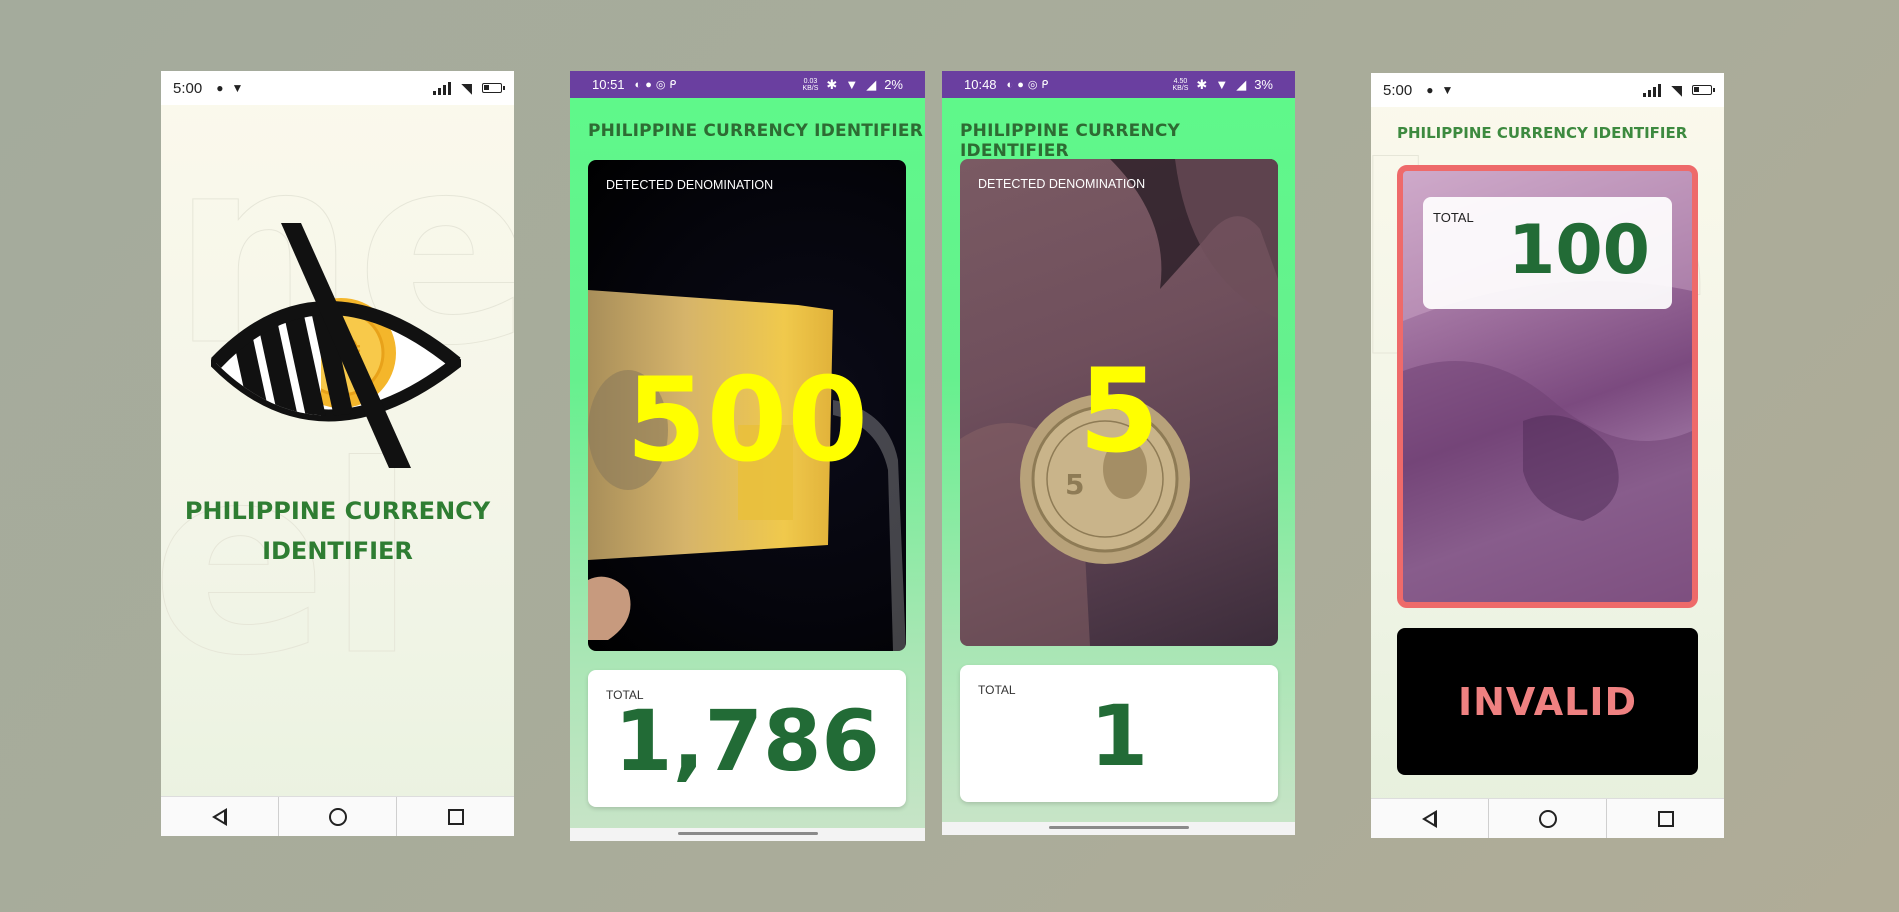 The height and width of the screenshot is (912, 1899). Describe the element at coordinates (1579, 250) in the screenshot. I see `total-value: 100` at that location.